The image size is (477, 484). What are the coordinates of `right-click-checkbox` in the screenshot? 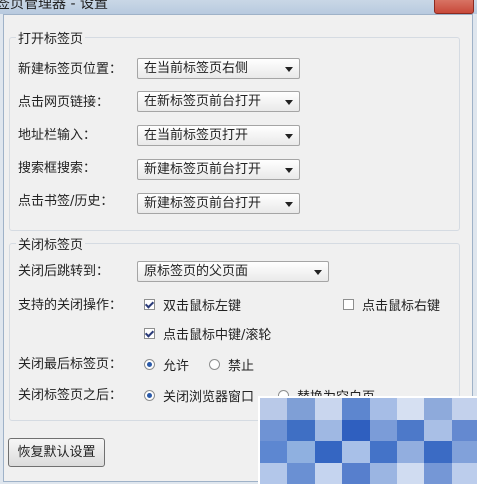 It's located at (348, 304).